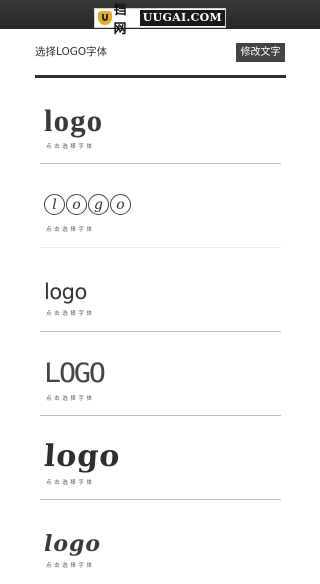  Describe the element at coordinates (75, 373) in the screenshot. I see `font-sample: LOGO` at that location.